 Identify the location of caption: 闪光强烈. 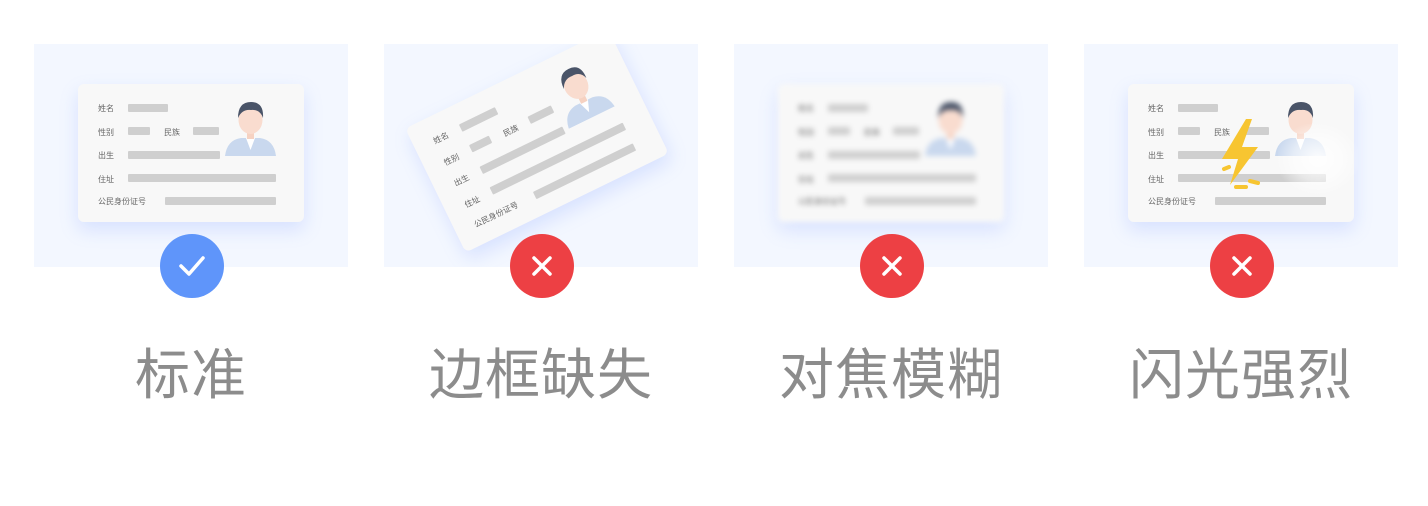
(1240, 375).